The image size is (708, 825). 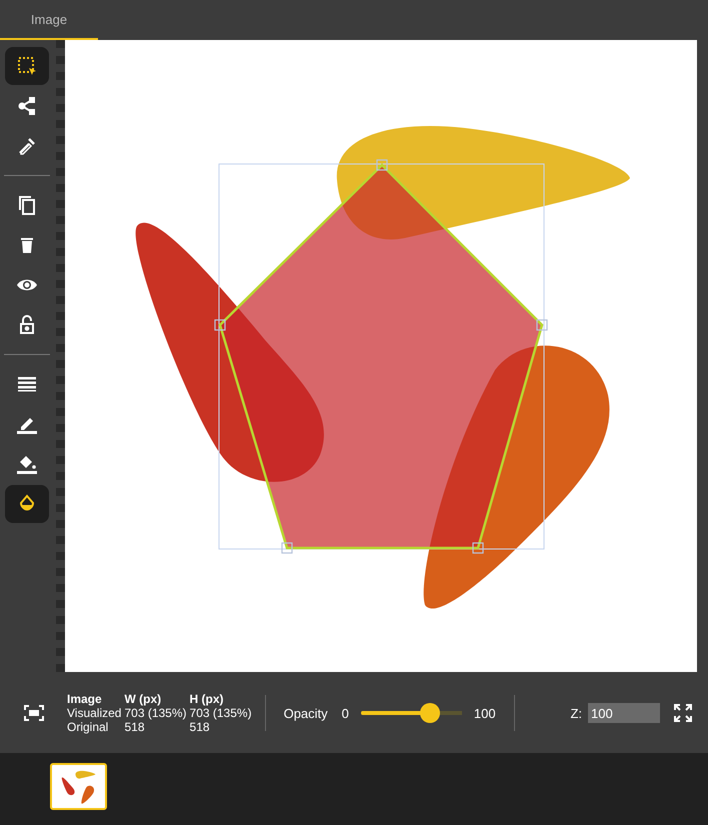 I want to click on paint-bucket-icon, so click(x=27, y=464).